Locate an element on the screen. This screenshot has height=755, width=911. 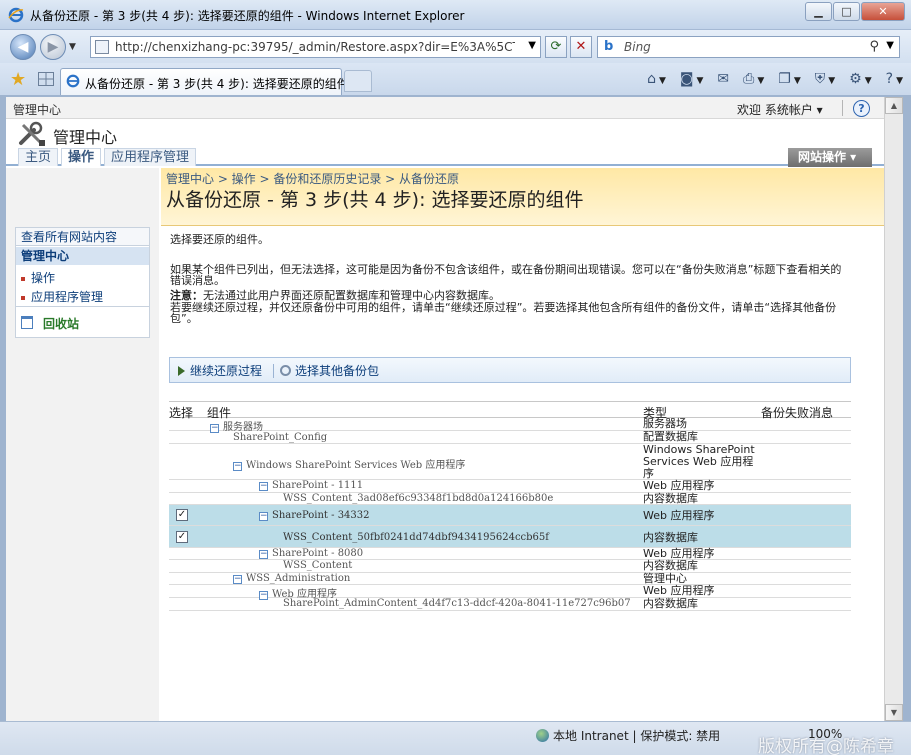
minimize-button: ▁ is located at coordinates (818, 11).